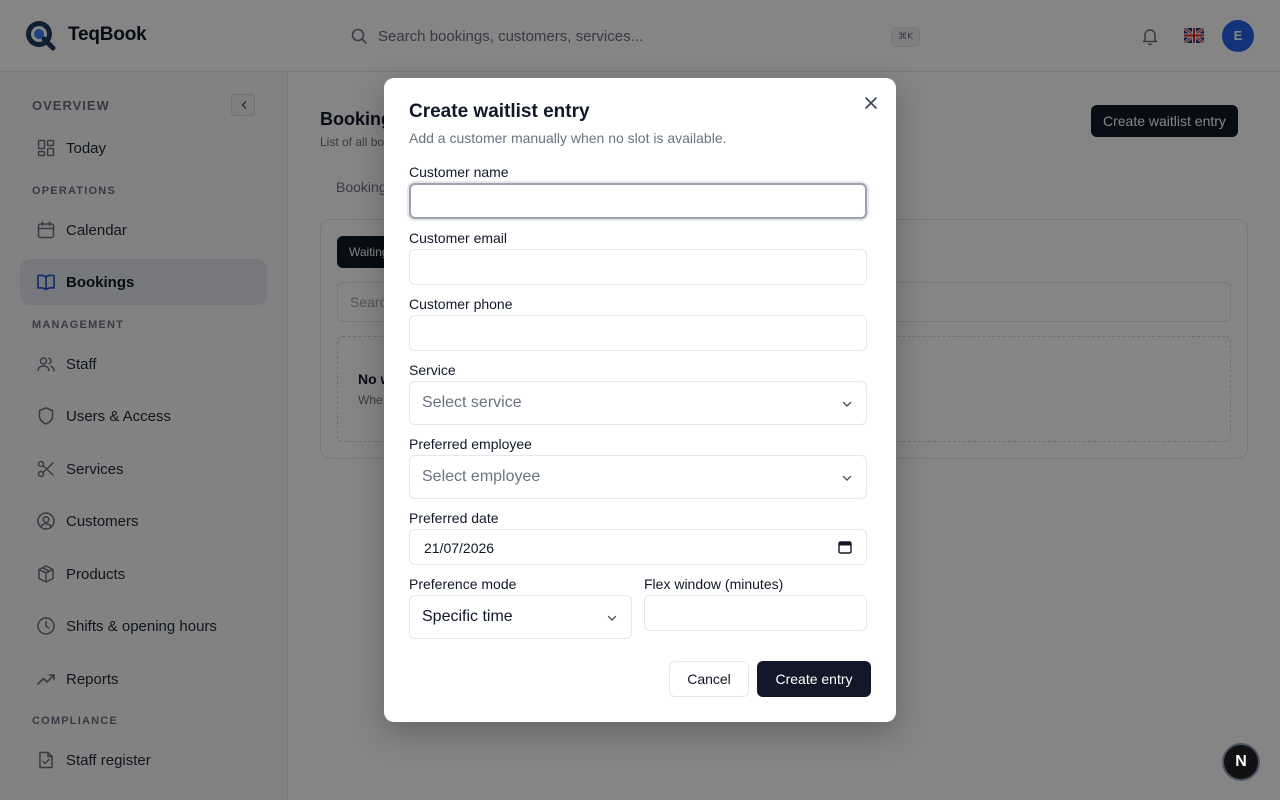  What do you see at coordinates (755, 613) in the screenshot?
I see `flex-window-input` at bounding box center [755, 613].